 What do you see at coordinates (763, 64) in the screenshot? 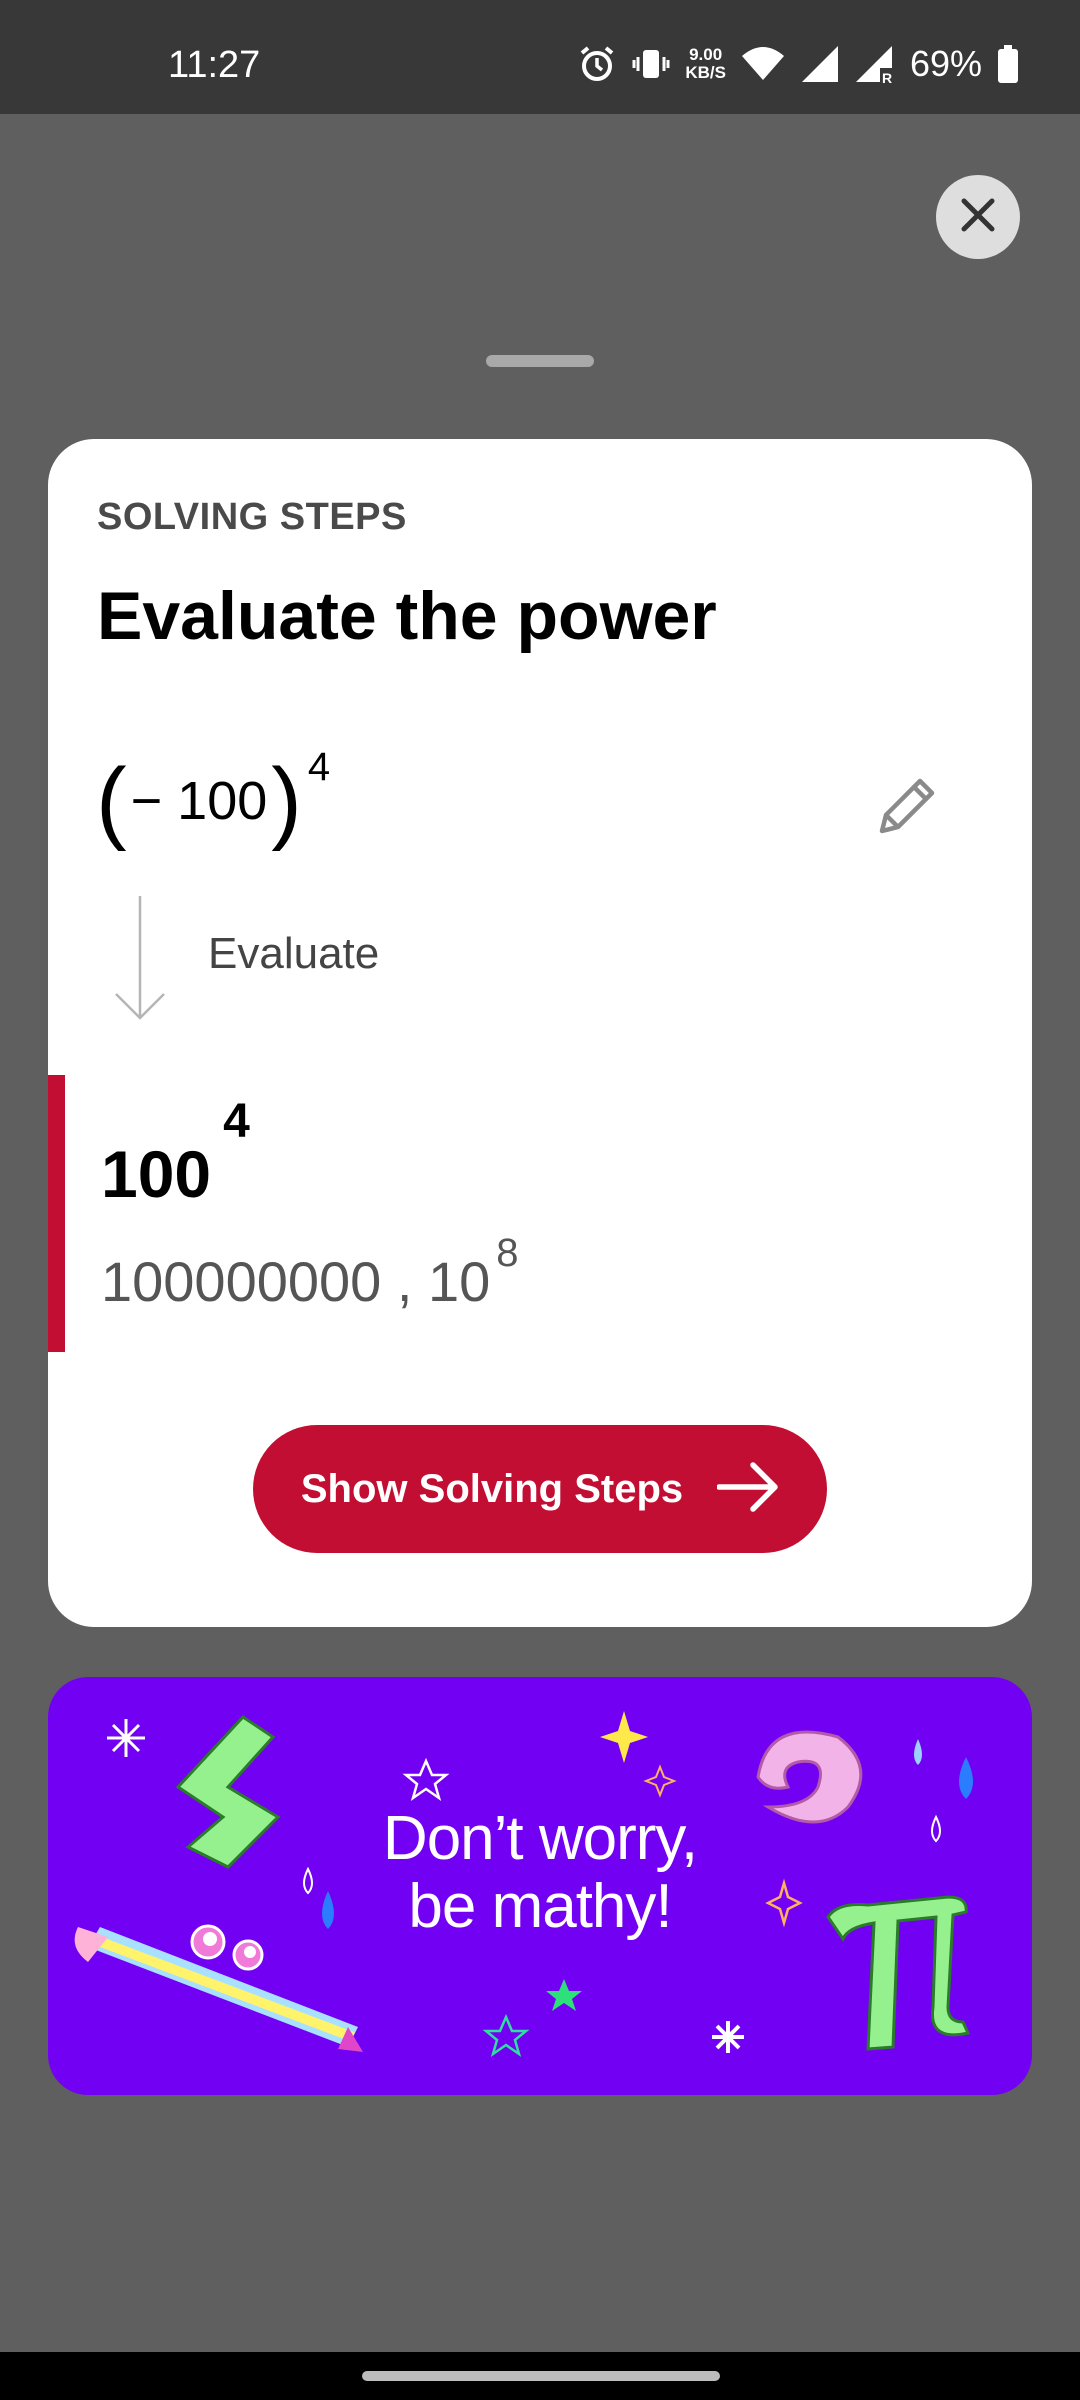
I see `wifi-icon` at bounding box center [763, 64].